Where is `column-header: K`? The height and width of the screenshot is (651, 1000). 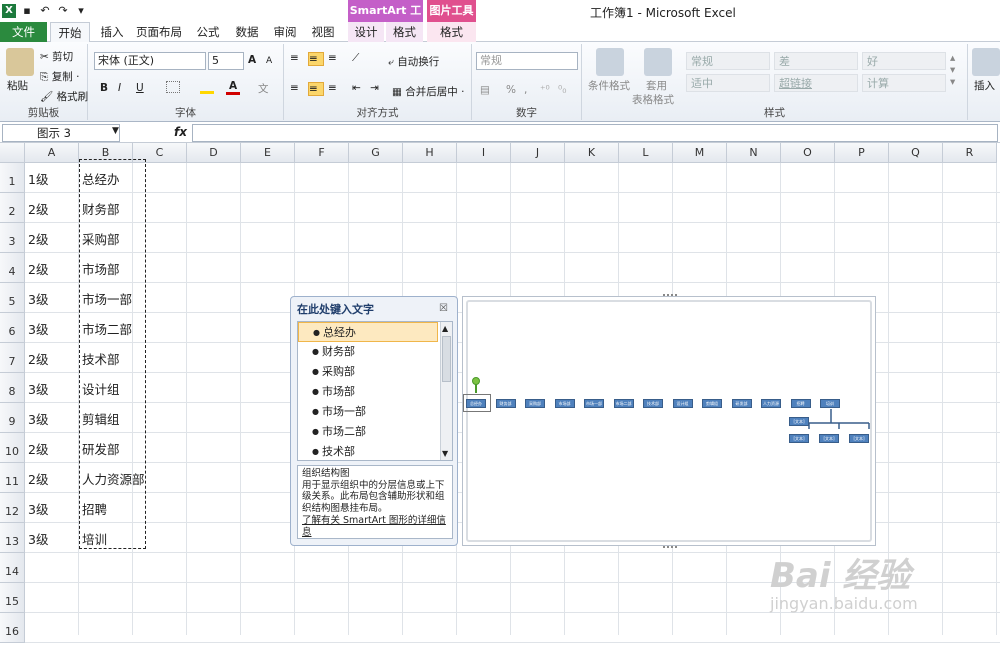 column-header: K is located at coordinates (592, 153).